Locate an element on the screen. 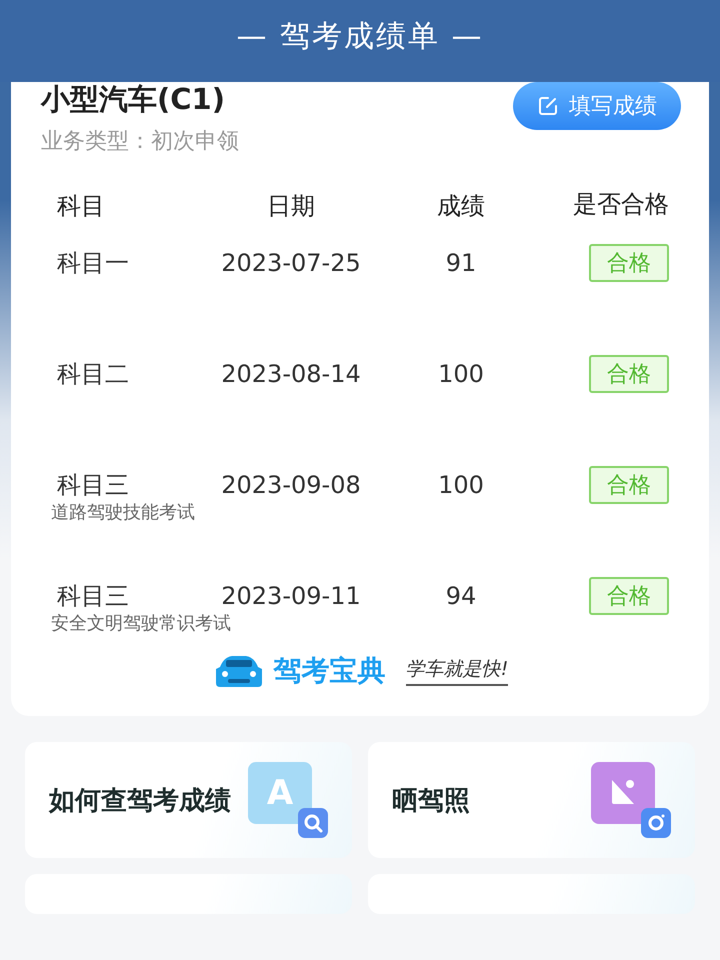 The image size is (720, 960). page-title: — 驾考成绩单 — is located at coordinates (360, 37).